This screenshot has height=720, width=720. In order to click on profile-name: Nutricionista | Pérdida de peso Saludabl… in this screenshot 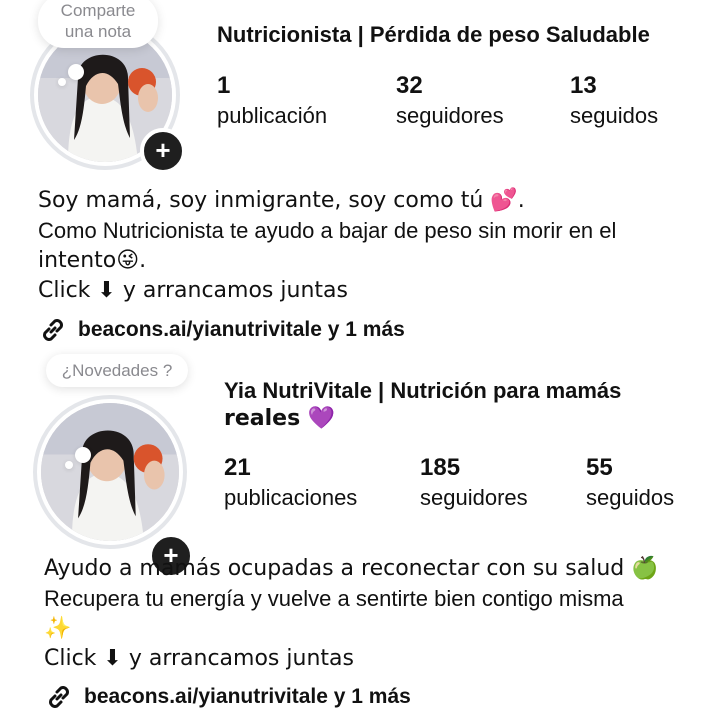, I will do `click(433, 34)`.